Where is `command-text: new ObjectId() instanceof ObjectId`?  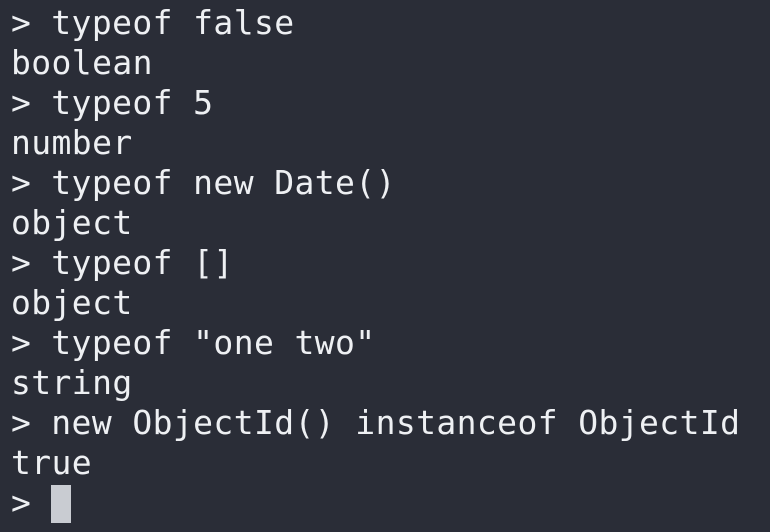 command-text: new ObjectId() instanceof ObjectId is located at coordinates (396, 422).